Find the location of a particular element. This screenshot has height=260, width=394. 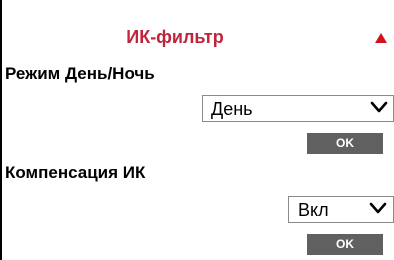

ir-compensation-label: Компенсация ИК is located at coordinates (75, 172).